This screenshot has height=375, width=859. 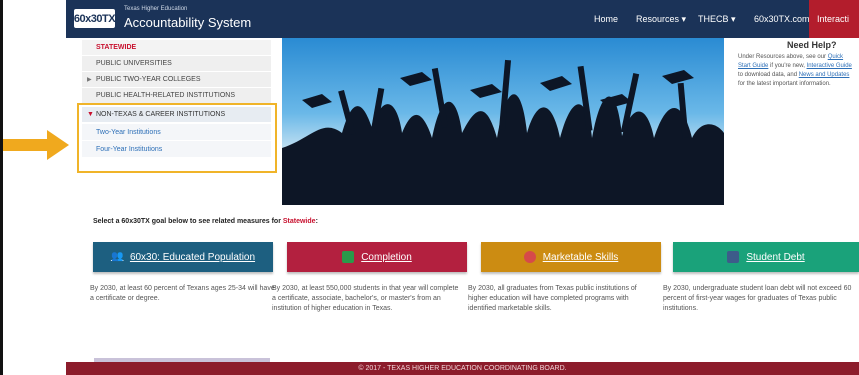 What do you see at coordinates (176, 47) in the screenshot?
I see `sidebar-item-statewide: STATEWIDE` at bounding box center [176, 47].